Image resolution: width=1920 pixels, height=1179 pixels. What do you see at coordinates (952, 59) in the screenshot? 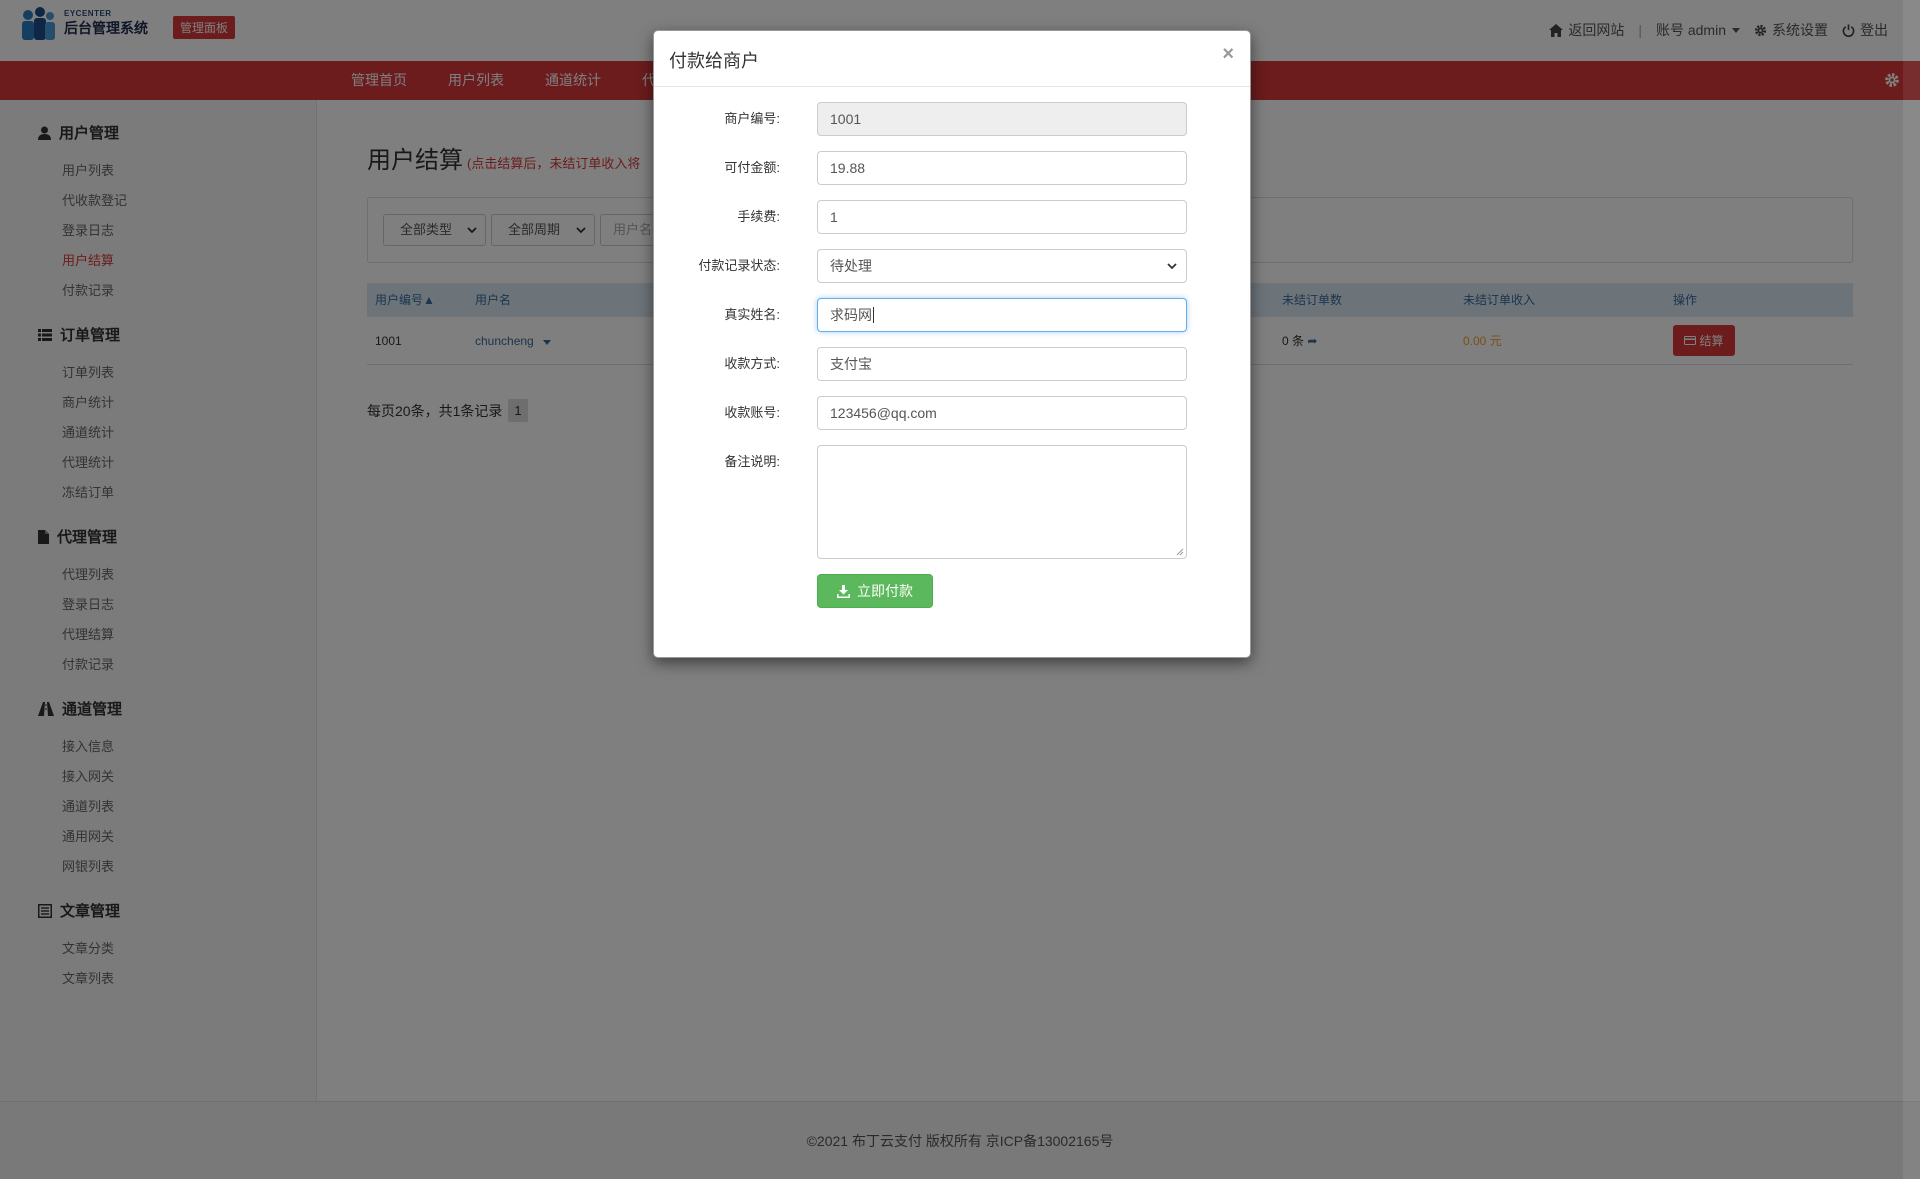
I see `modal-header: 付款给商户 ×` at bounding box center [952, 59].